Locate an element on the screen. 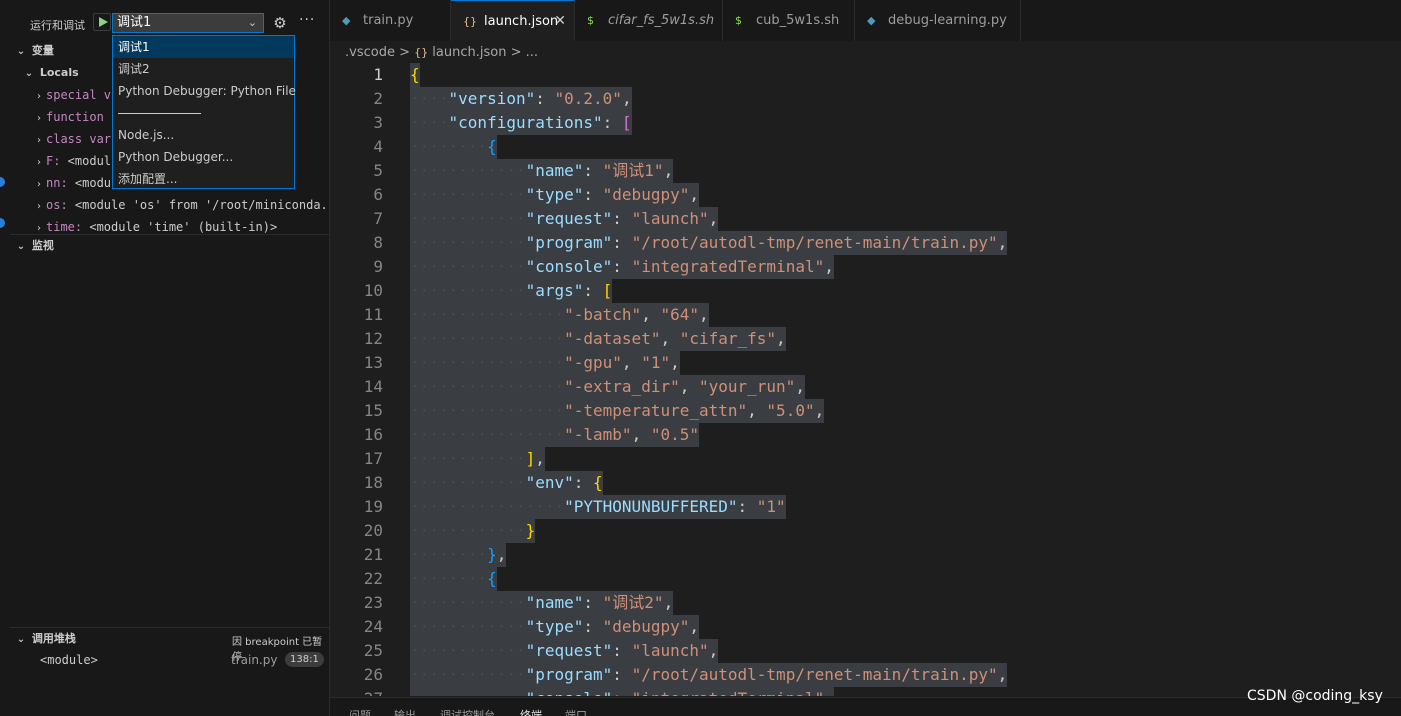 This screenshot has height=716, width=1401. code-line: 17 ············], is located at coordinates (865, 459).